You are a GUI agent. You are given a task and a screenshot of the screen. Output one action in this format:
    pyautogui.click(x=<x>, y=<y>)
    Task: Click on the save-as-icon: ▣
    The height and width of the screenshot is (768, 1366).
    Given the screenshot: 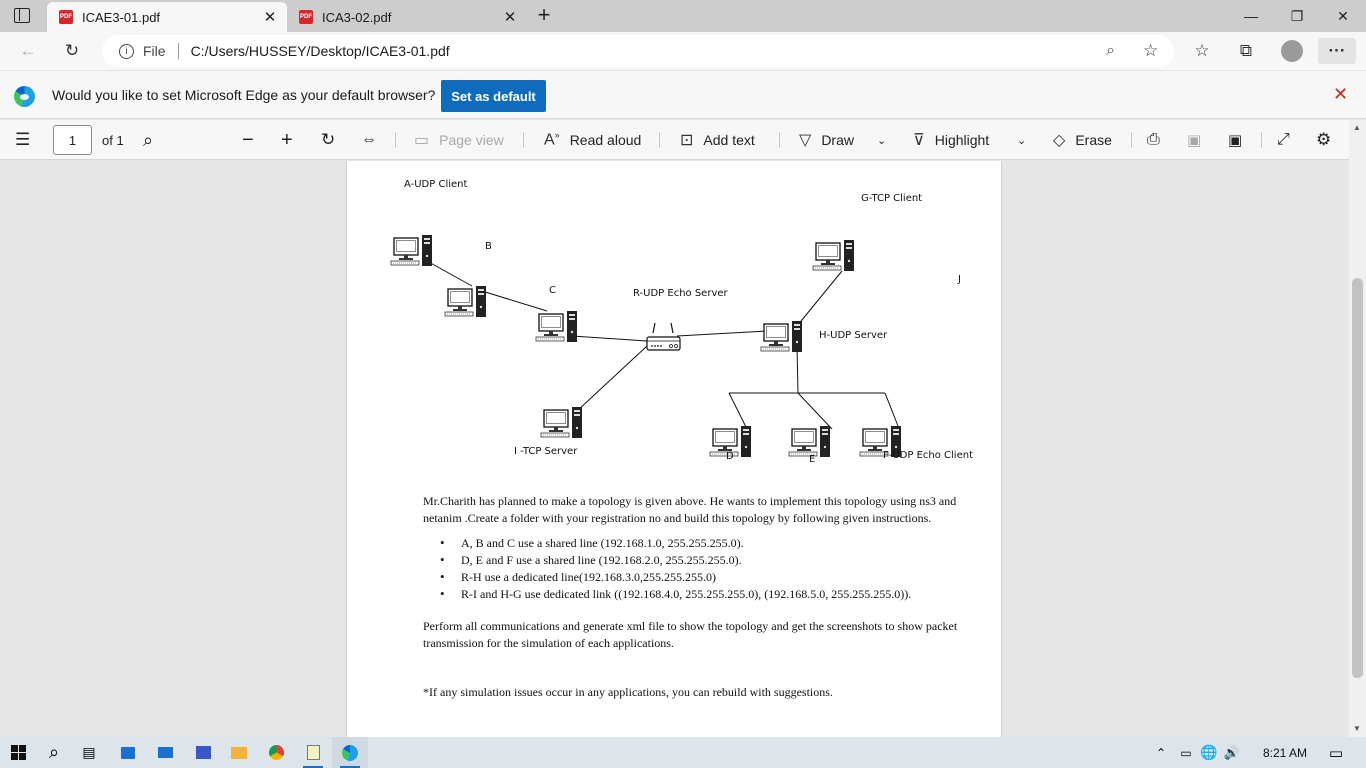 What is the action you would take?
    pyautogui.click(x=1235, y=140)
    